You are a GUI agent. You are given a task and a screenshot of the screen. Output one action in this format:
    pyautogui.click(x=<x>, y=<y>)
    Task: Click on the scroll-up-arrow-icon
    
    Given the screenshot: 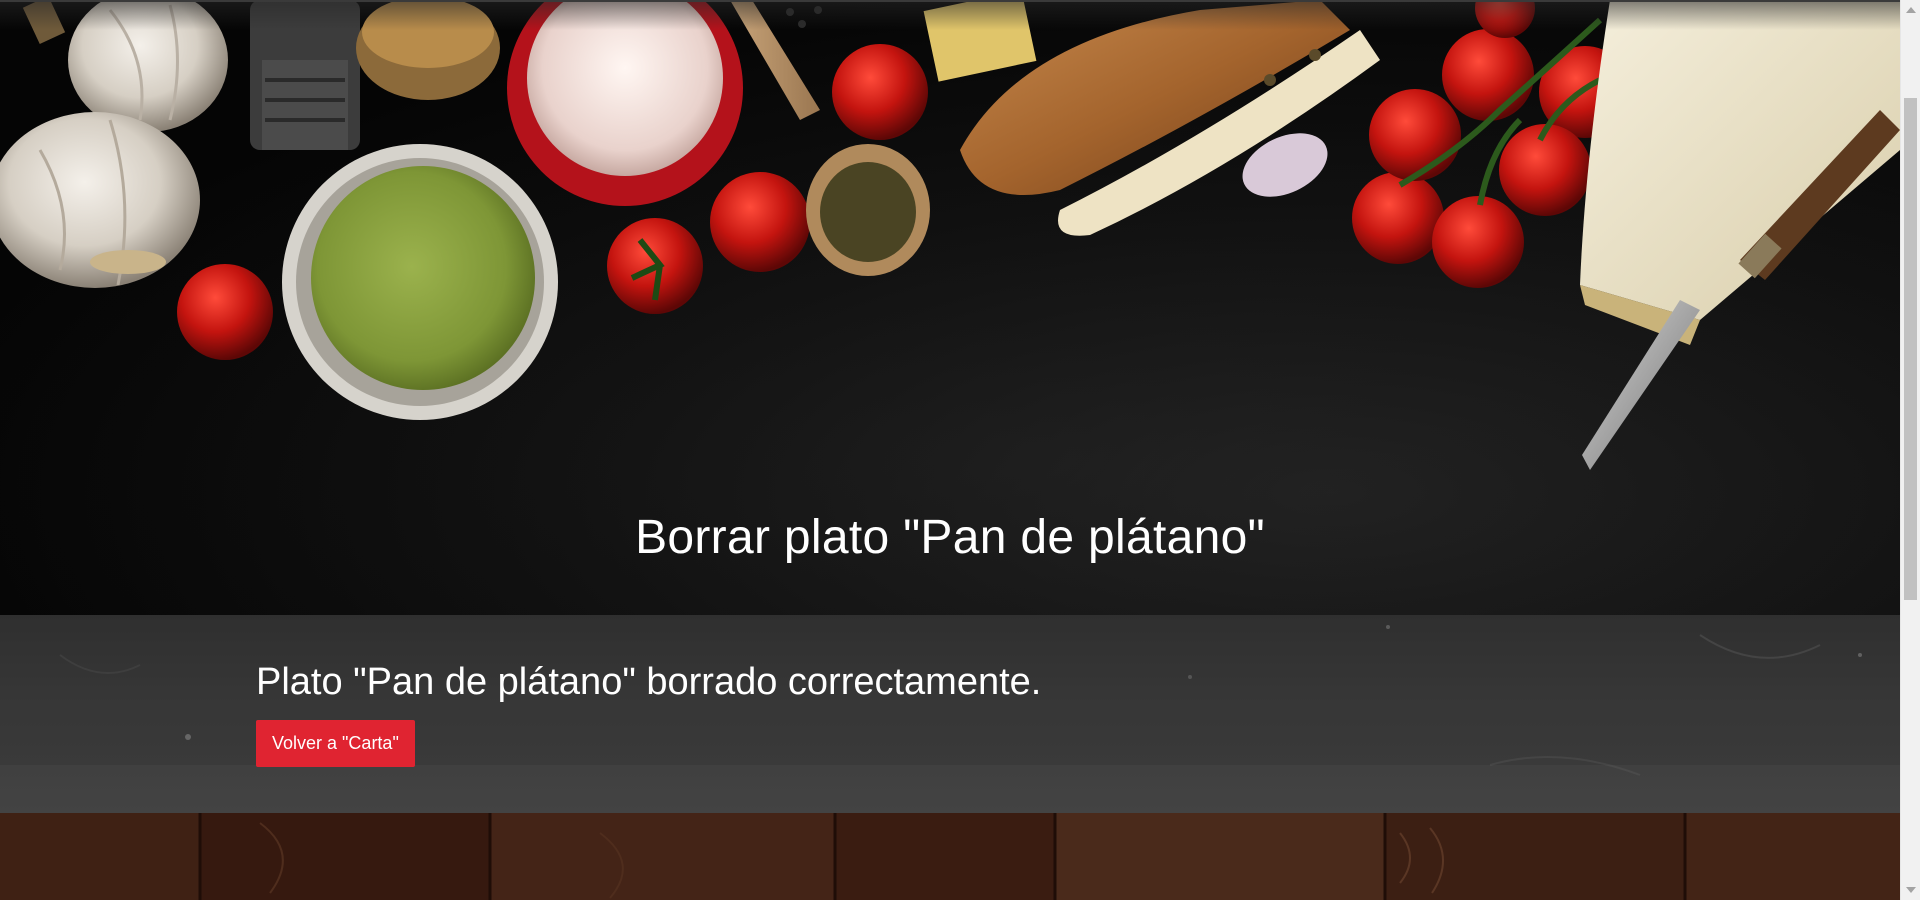 What is the action you would take?
    pyautogui.click(x=1911, y=10)
    